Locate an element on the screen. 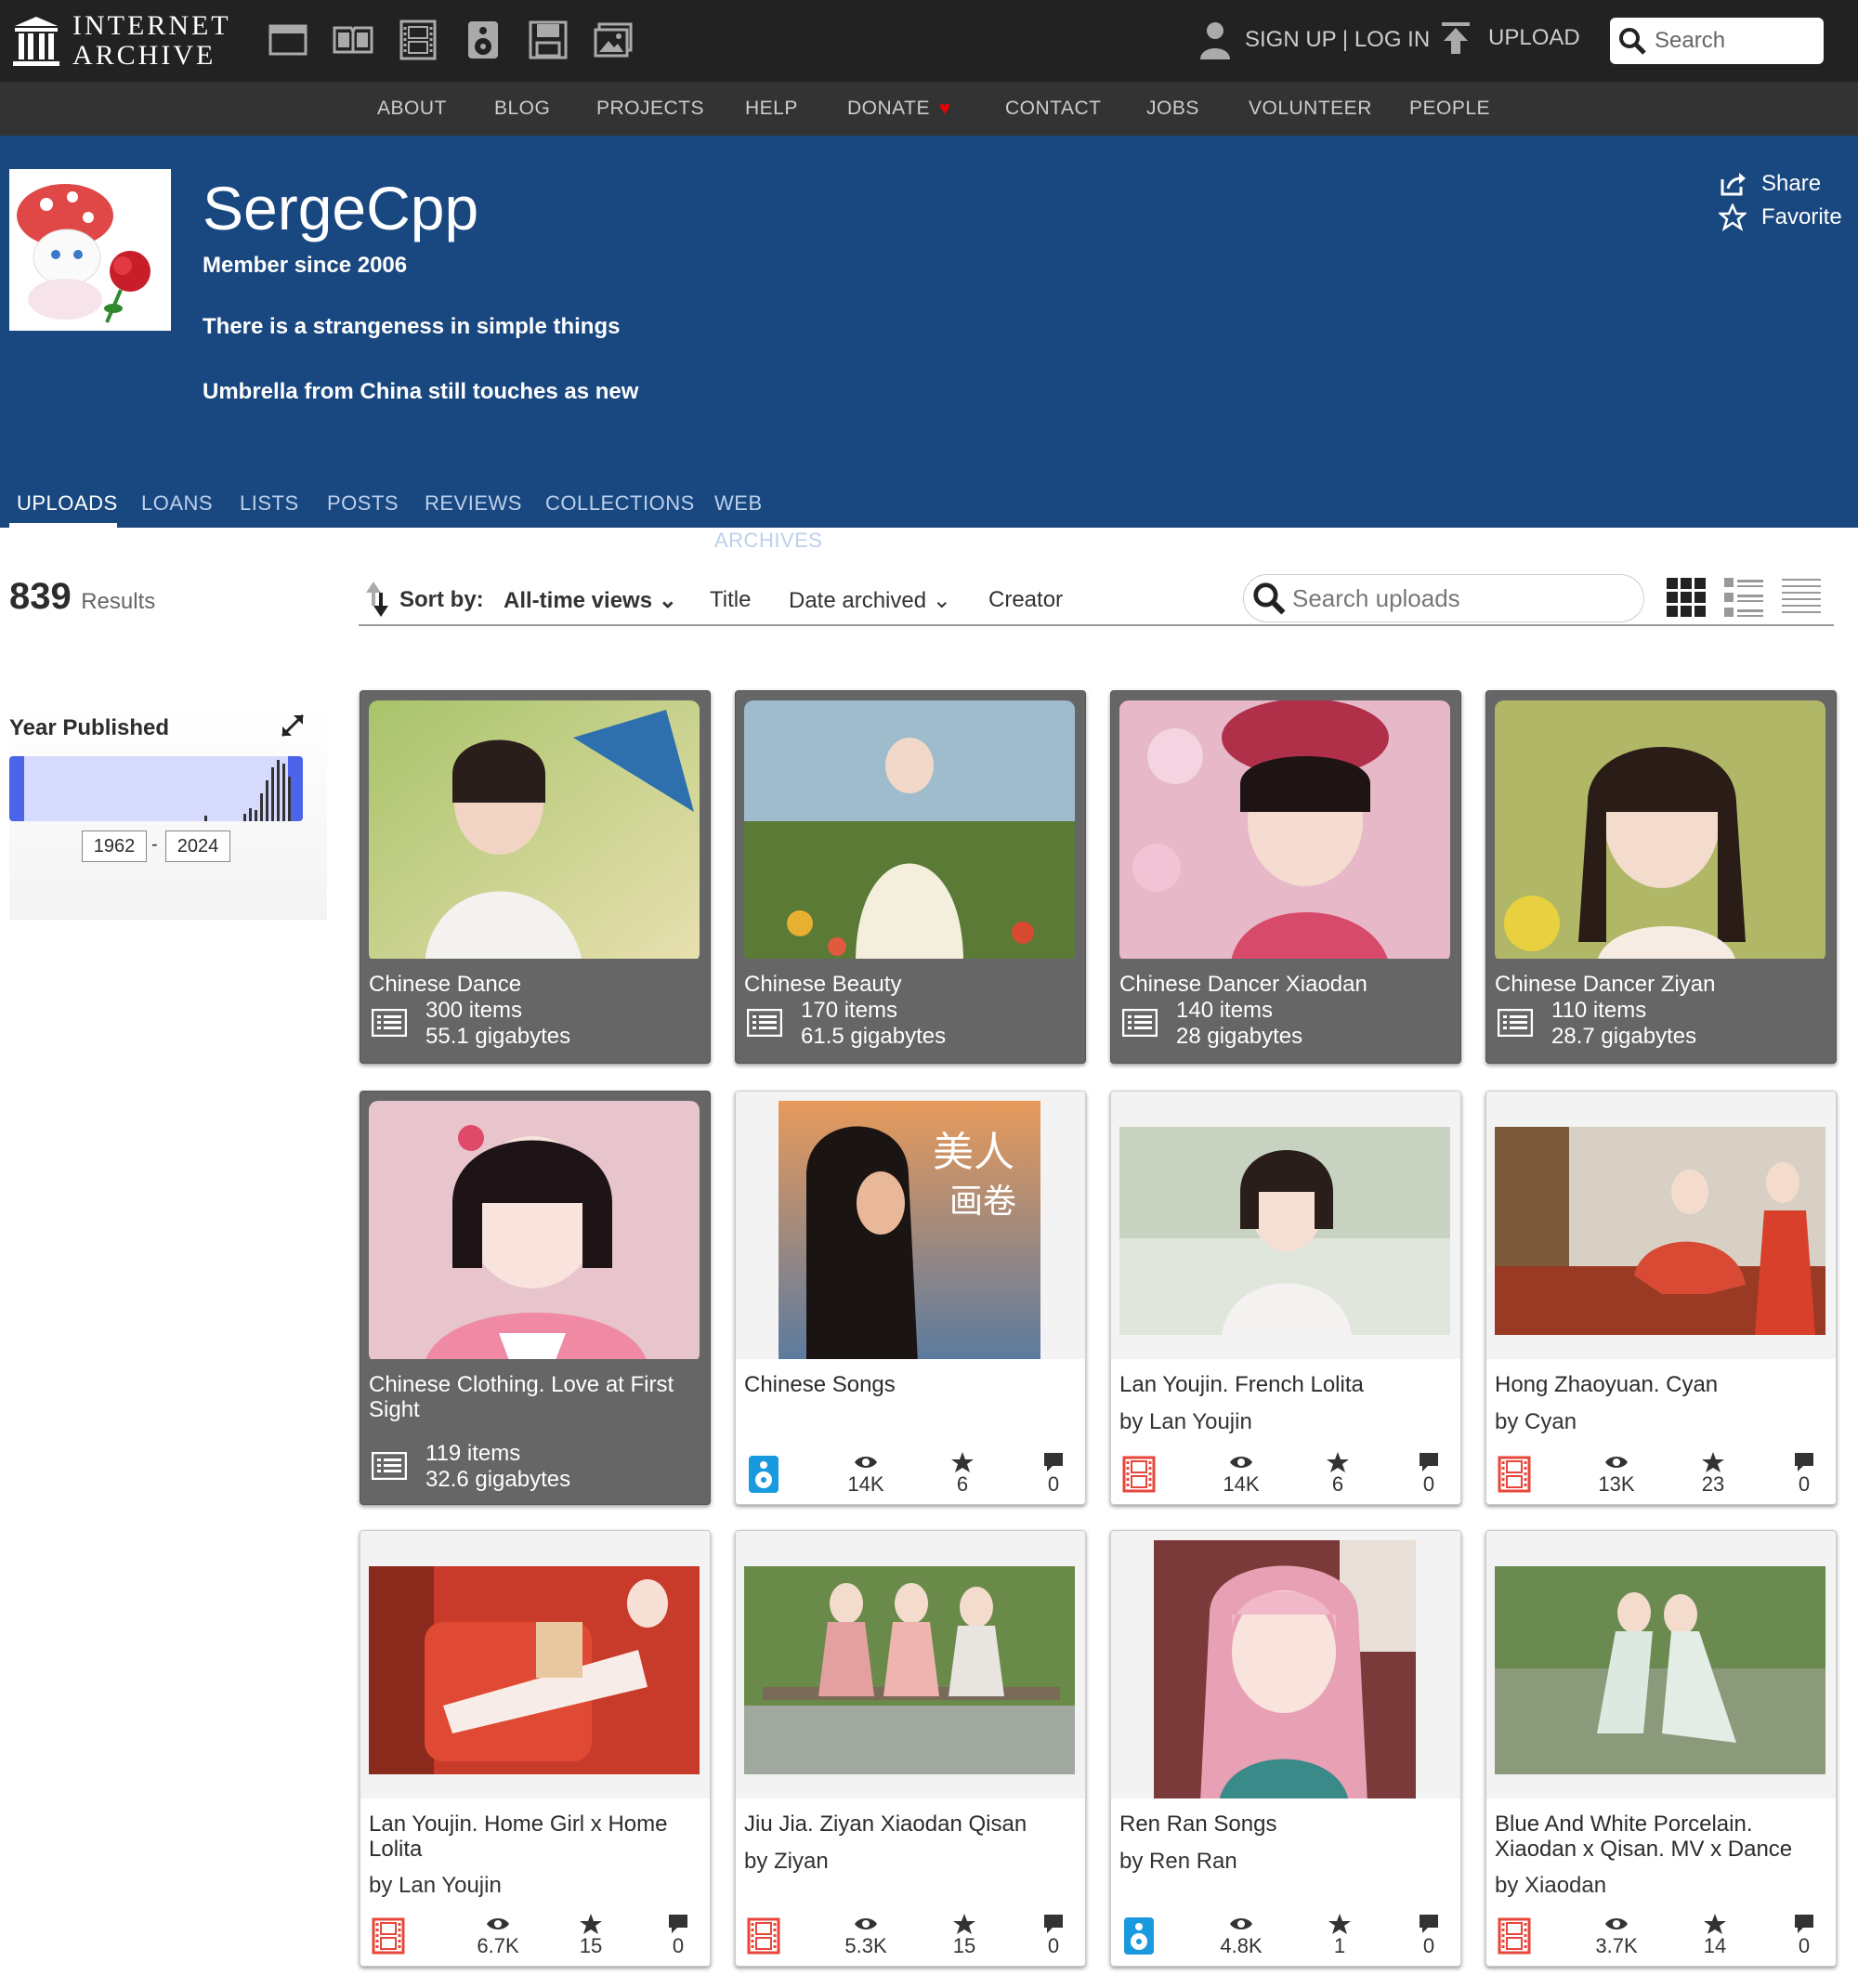 This screenshot has height=1988, width=1858. nav-jobs: JOBS is located at coordinates (1172, 109).